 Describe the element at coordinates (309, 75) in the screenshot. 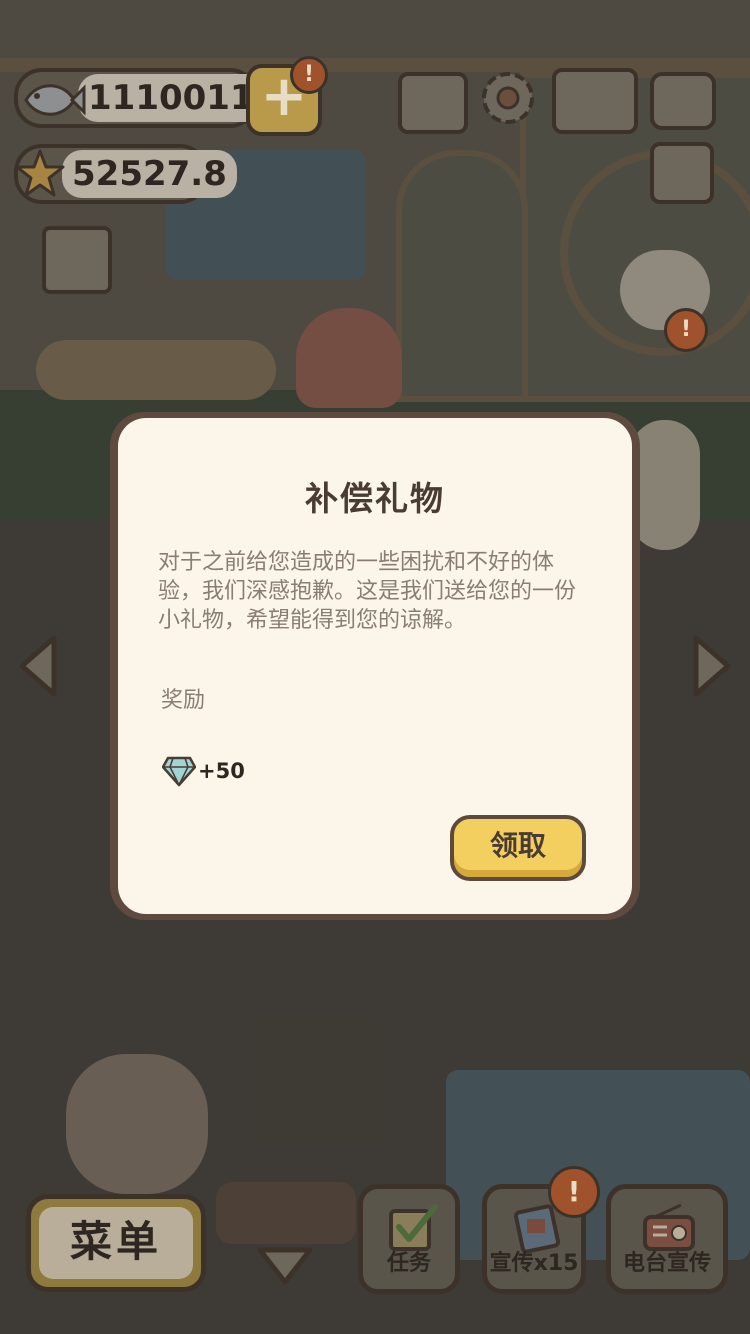

I see `alert-icon: !` at that location.